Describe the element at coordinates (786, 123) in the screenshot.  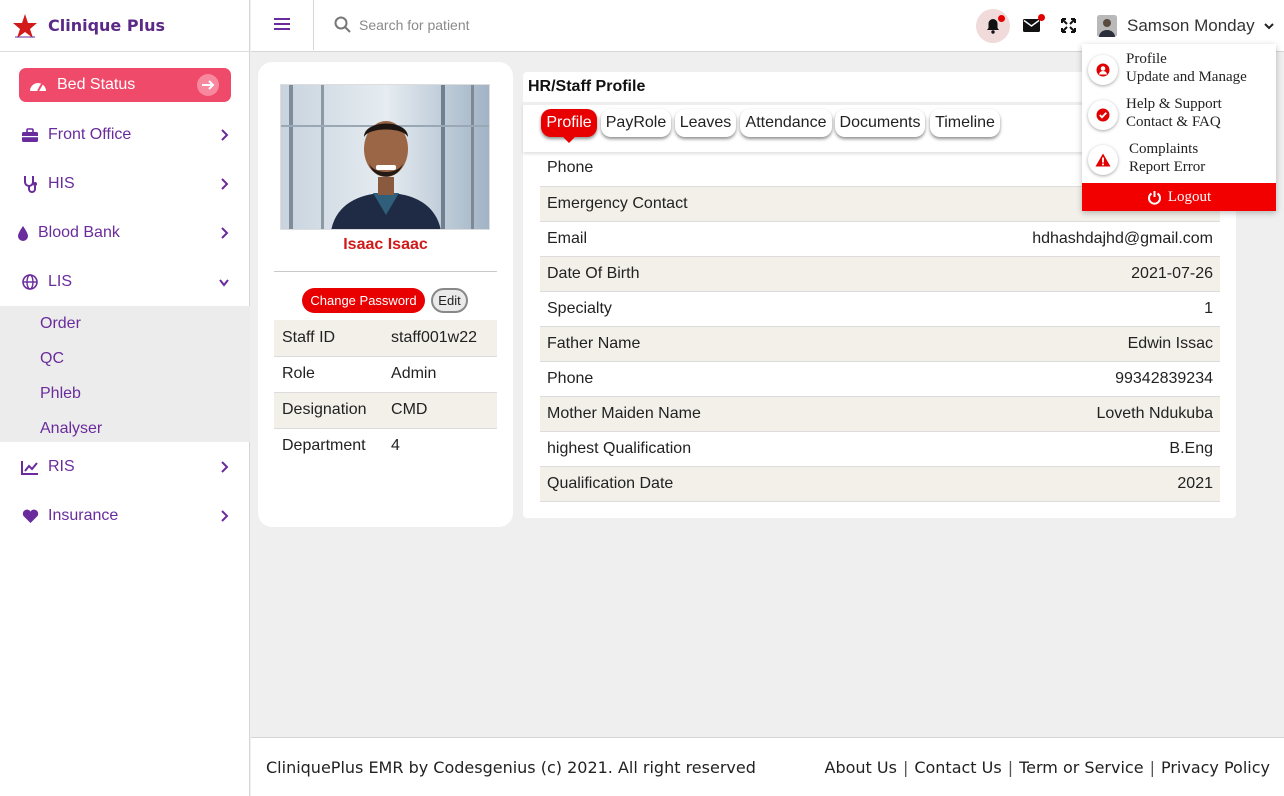
I see `tab-attendance: Attendance` at that location.